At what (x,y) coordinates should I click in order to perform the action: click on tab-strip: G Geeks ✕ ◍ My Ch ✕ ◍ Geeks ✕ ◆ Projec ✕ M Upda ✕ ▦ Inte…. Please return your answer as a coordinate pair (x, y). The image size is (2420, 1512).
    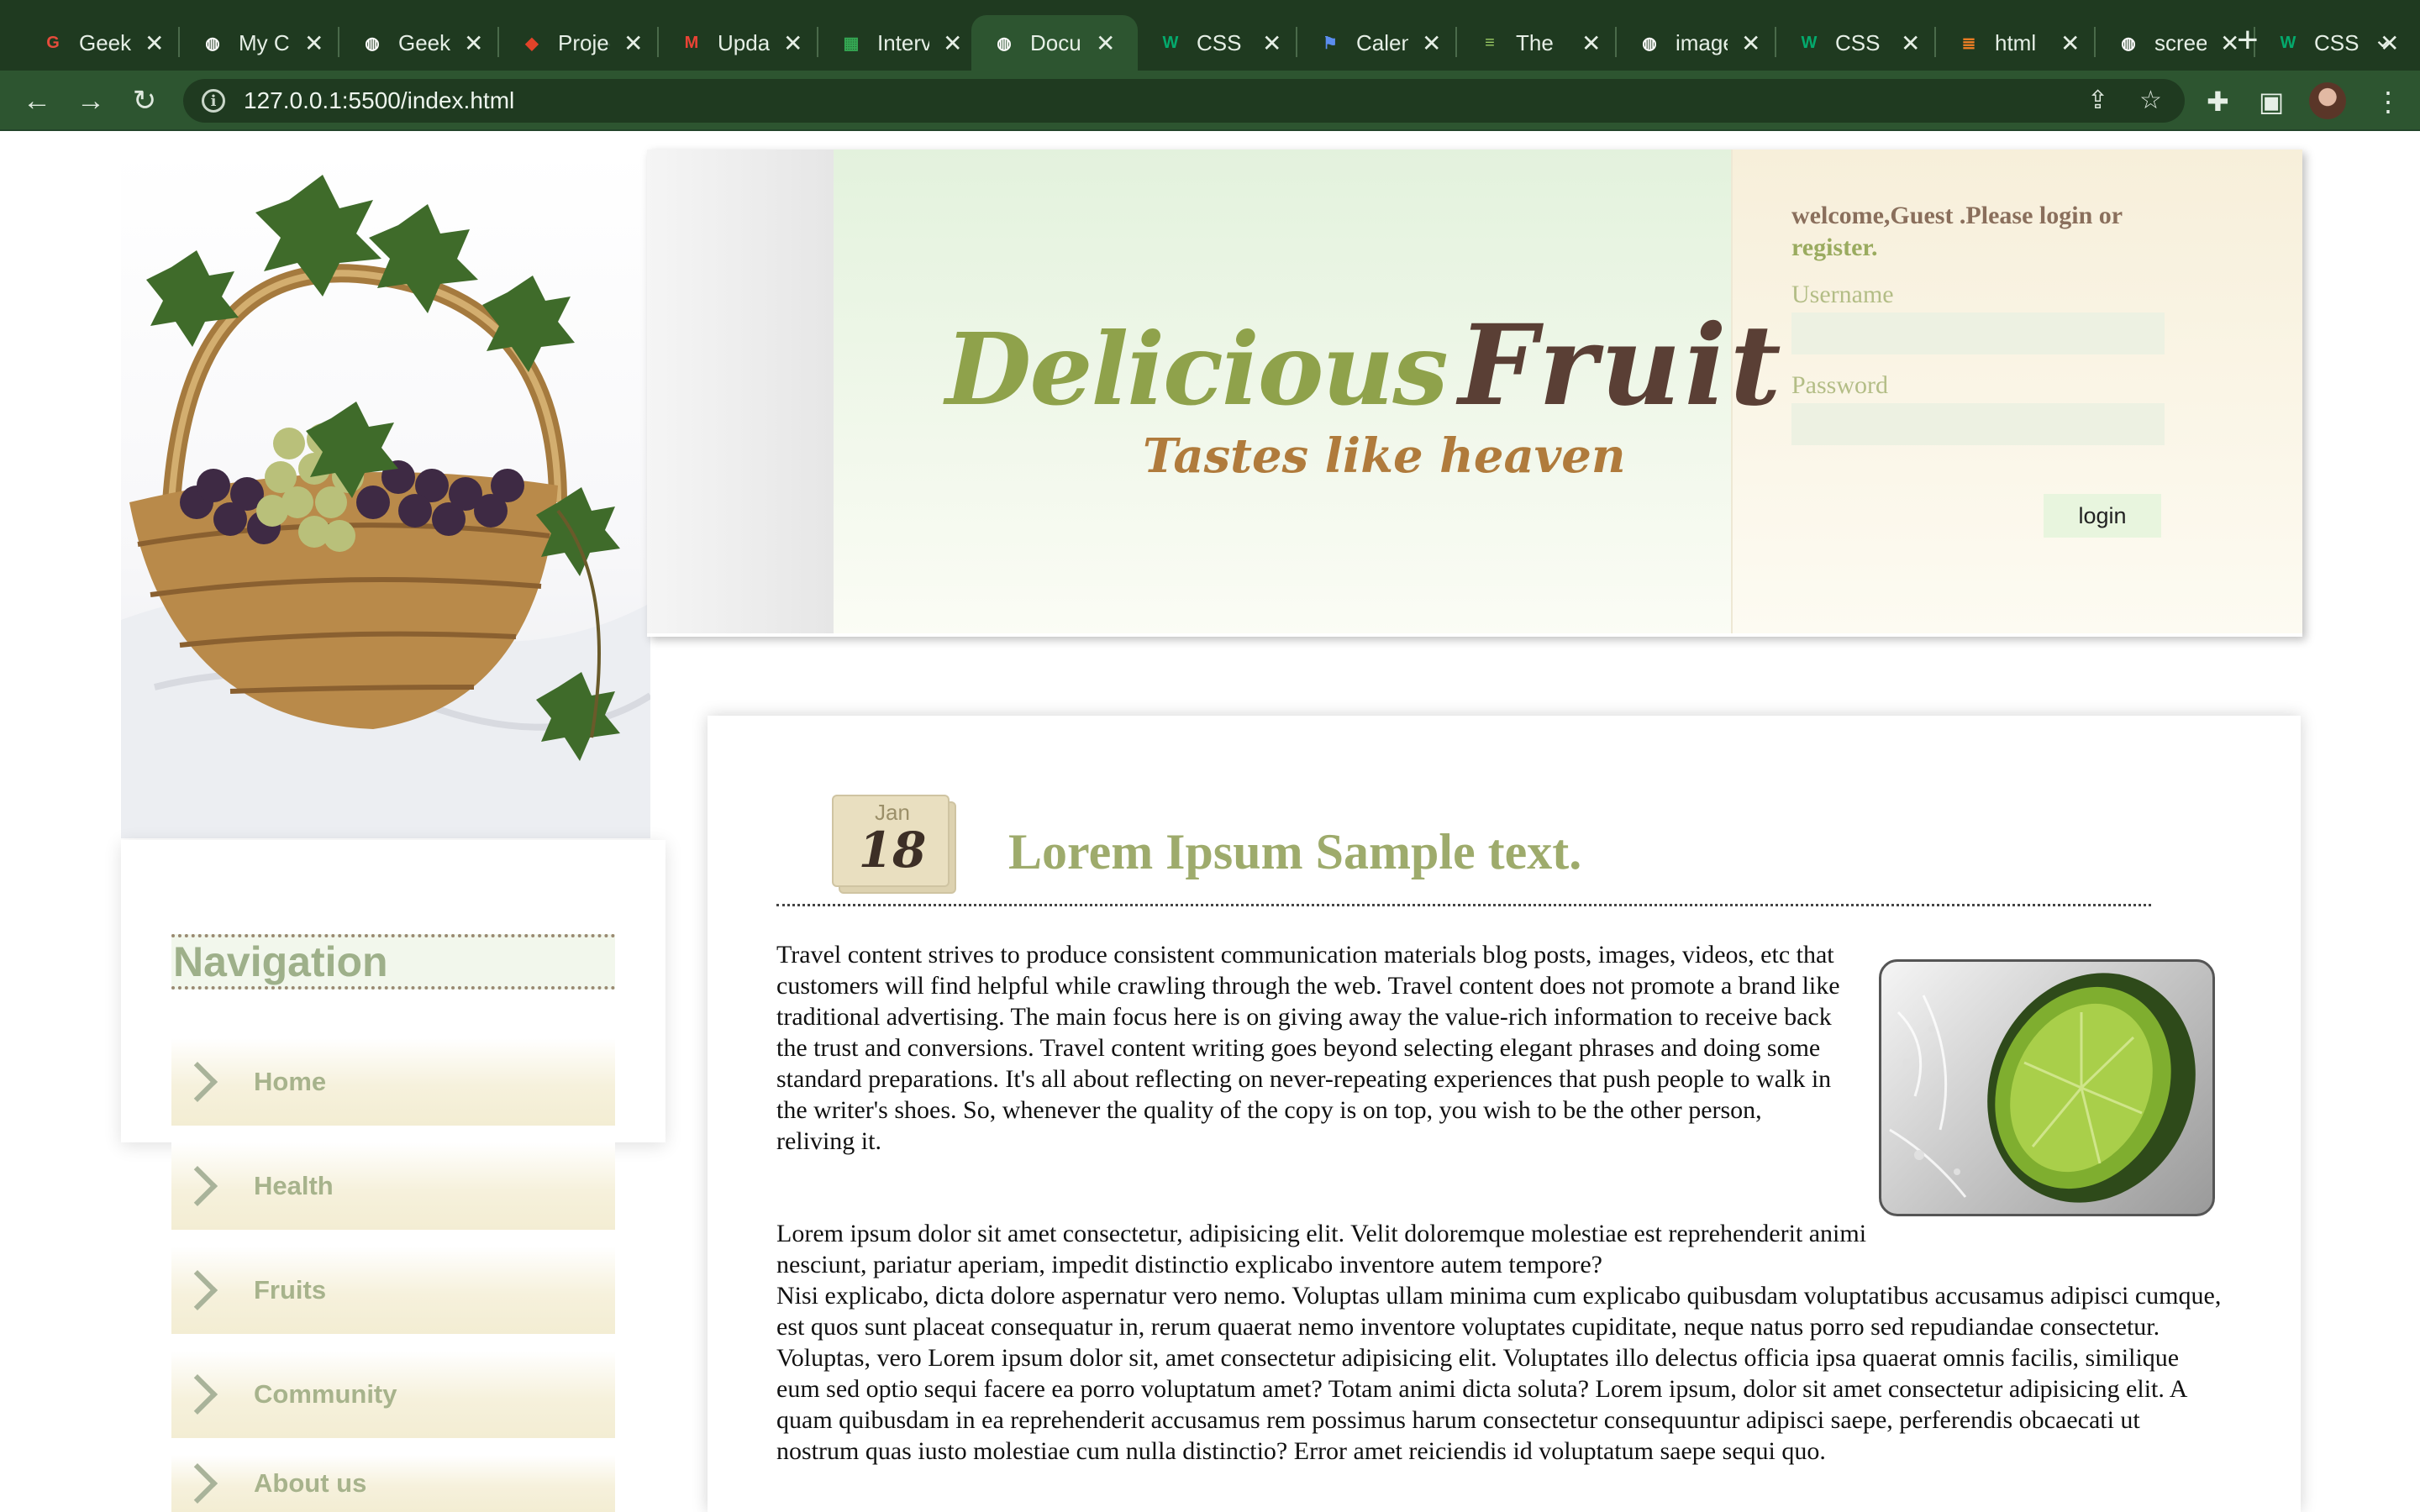
    Looking at the image, I should click on (1210, 35).